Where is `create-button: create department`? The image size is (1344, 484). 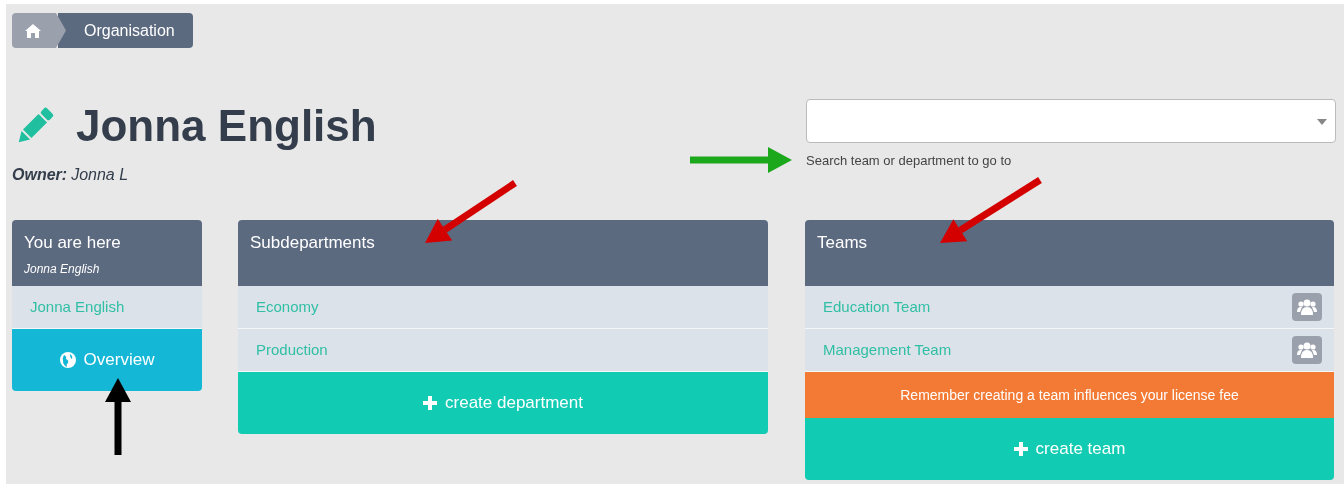
create-button: create department is located at coordinates (503, 403).